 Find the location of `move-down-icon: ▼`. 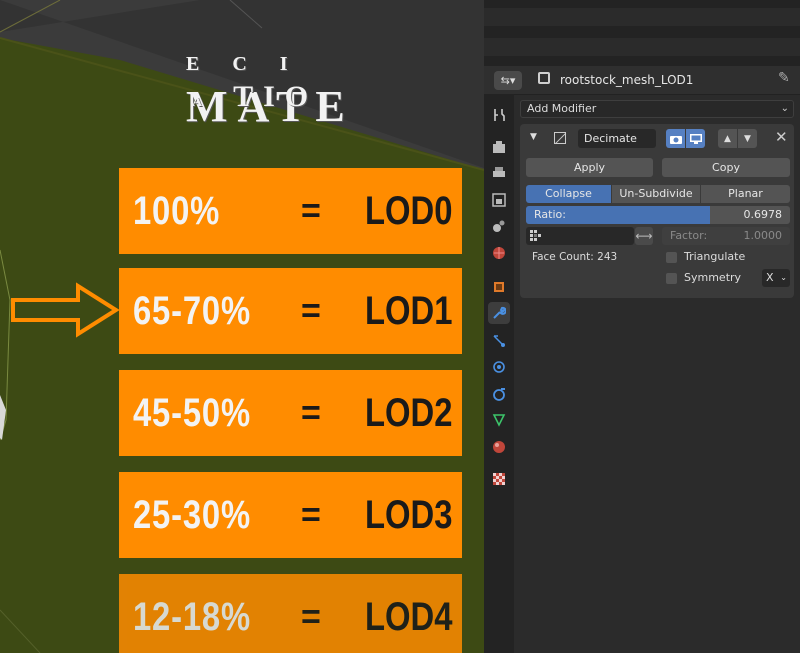

move-down-icon: ▼ is located at coordinates (747, 138).